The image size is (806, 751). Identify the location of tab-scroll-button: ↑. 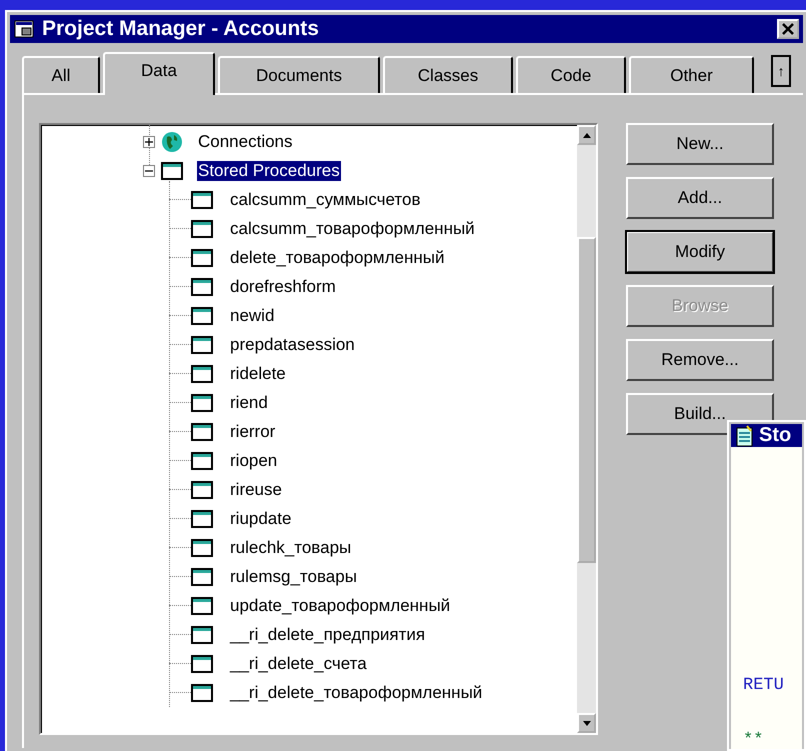
(781, 71).